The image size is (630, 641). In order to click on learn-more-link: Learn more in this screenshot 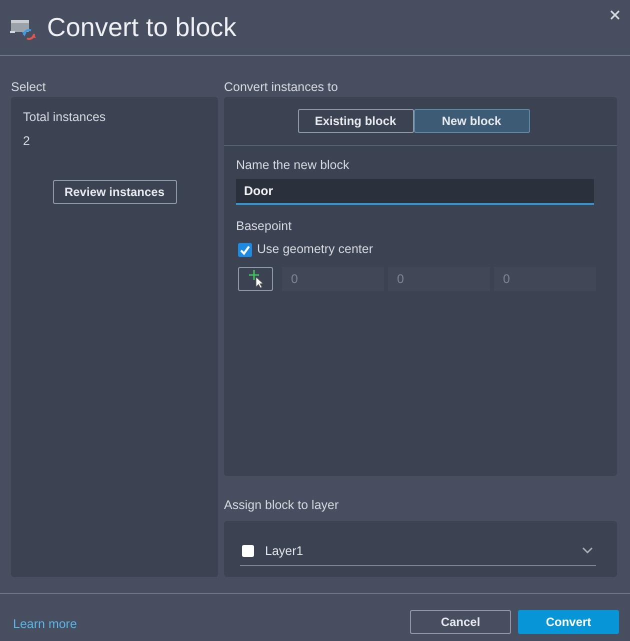, I will do `click(45, 623)`.